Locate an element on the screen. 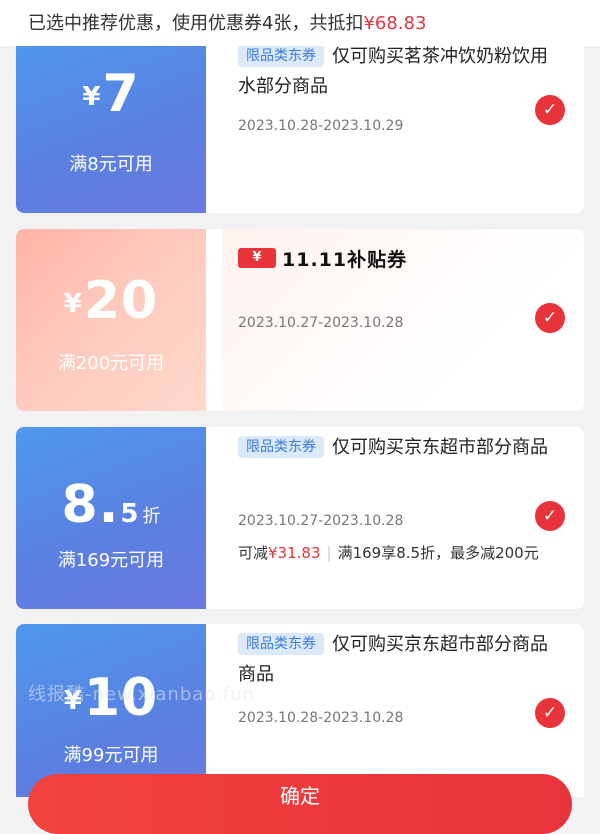  double11-logo: ¥ 11.11补贴券 is located at coordinates (323, 259).